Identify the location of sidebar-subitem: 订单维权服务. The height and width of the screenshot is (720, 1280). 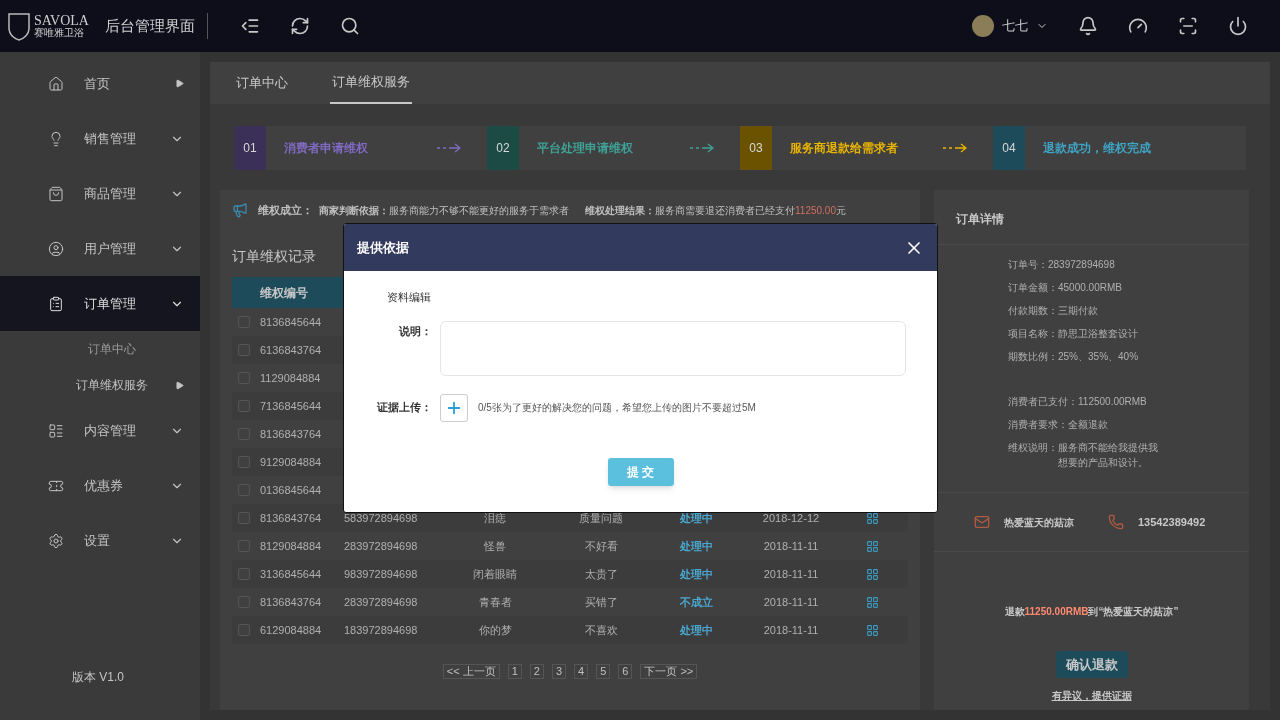
(100, 385).